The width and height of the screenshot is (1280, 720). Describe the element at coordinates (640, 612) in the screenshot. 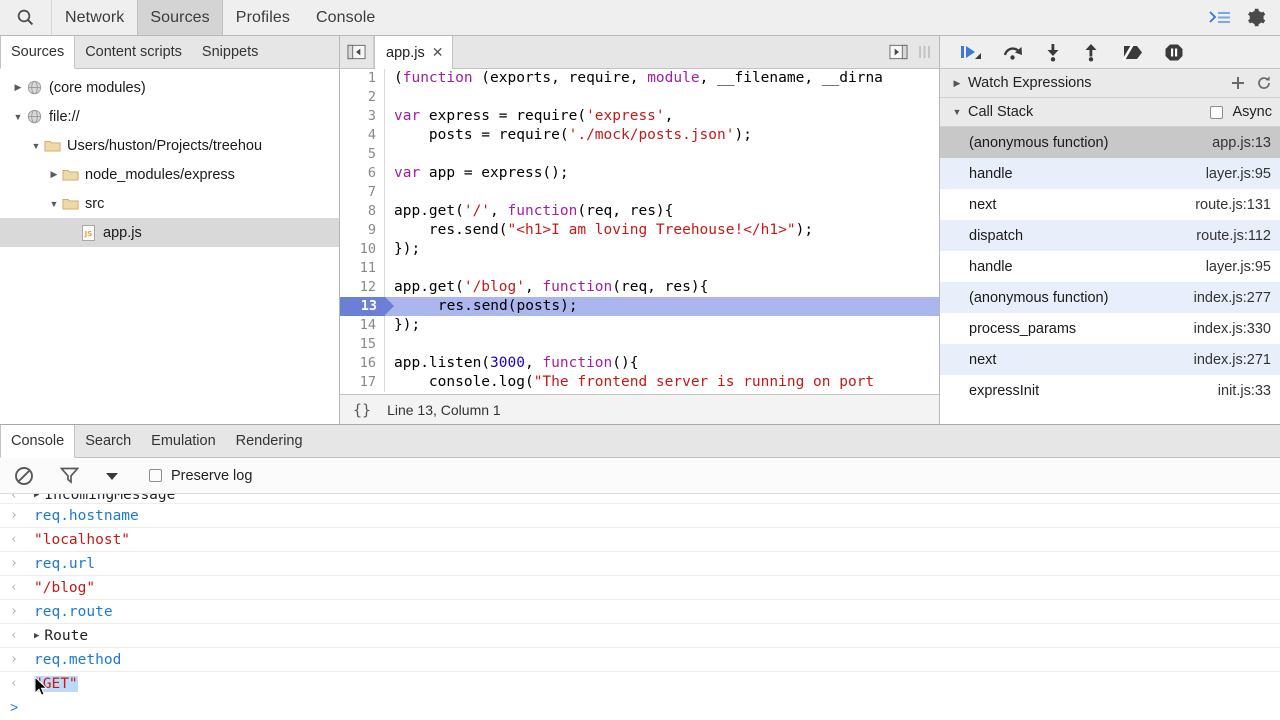

I see `console-input-row: › req.route` at that location.